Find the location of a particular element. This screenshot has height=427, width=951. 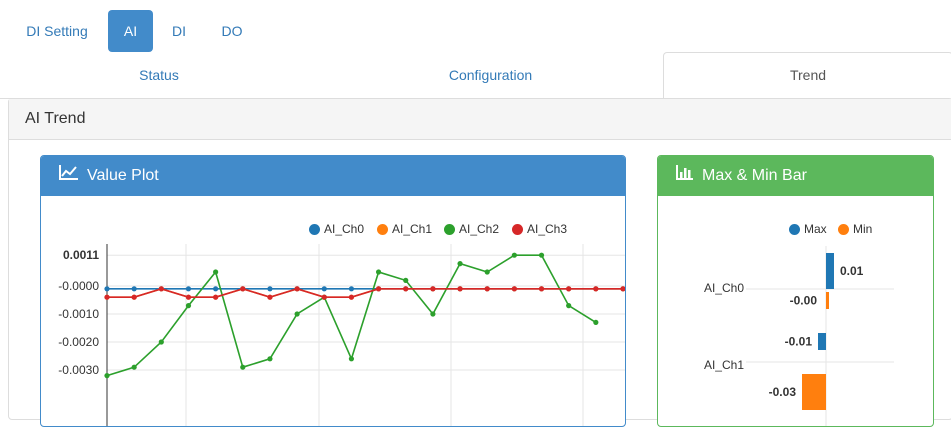

y-tick-label: -0.0010 is located at coordinates (78, 314).